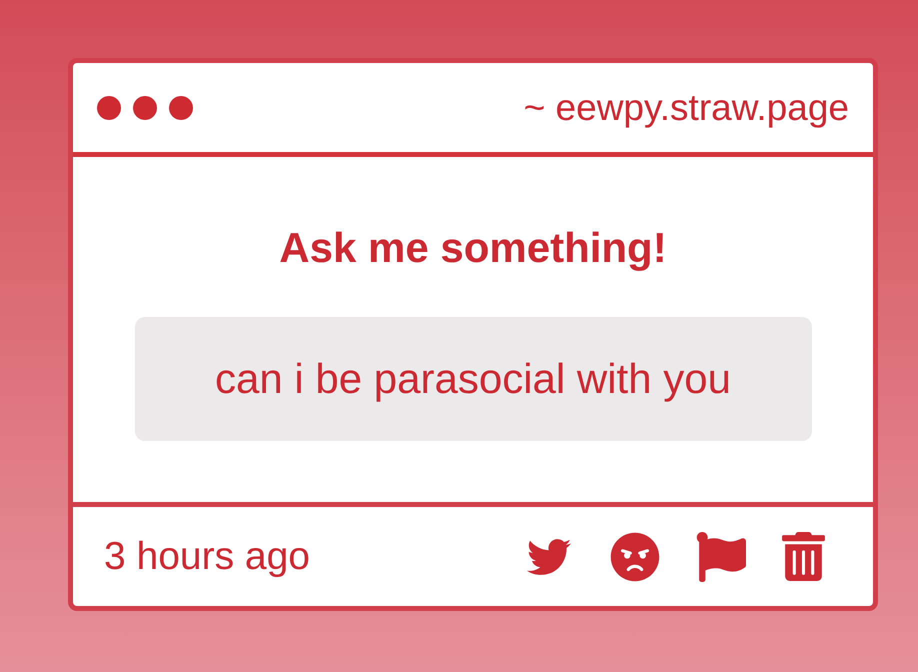 The height and width of the screenshot is (672, 918). Describe the element at coordinates (473, 379) in the screenshot. I see `question-text: can i be parasocial with you` at that location.